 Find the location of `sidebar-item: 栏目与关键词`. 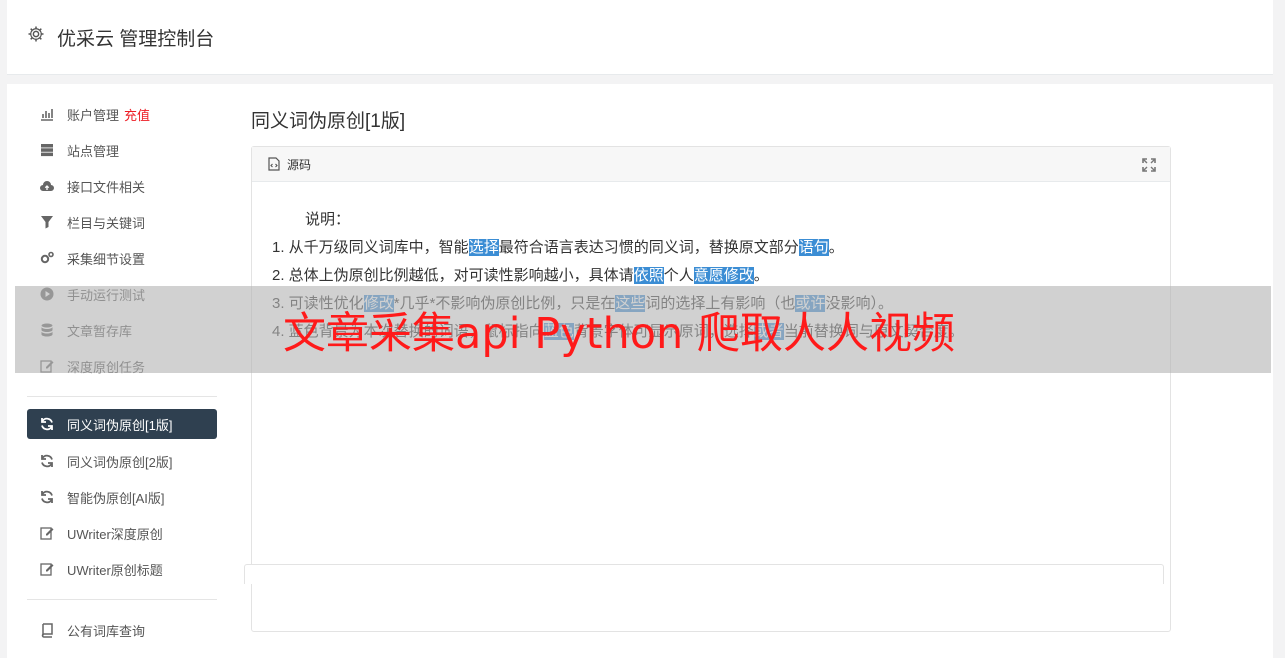

sidebar-item: 栏目与关键词 is located at coordinates (122, 222).